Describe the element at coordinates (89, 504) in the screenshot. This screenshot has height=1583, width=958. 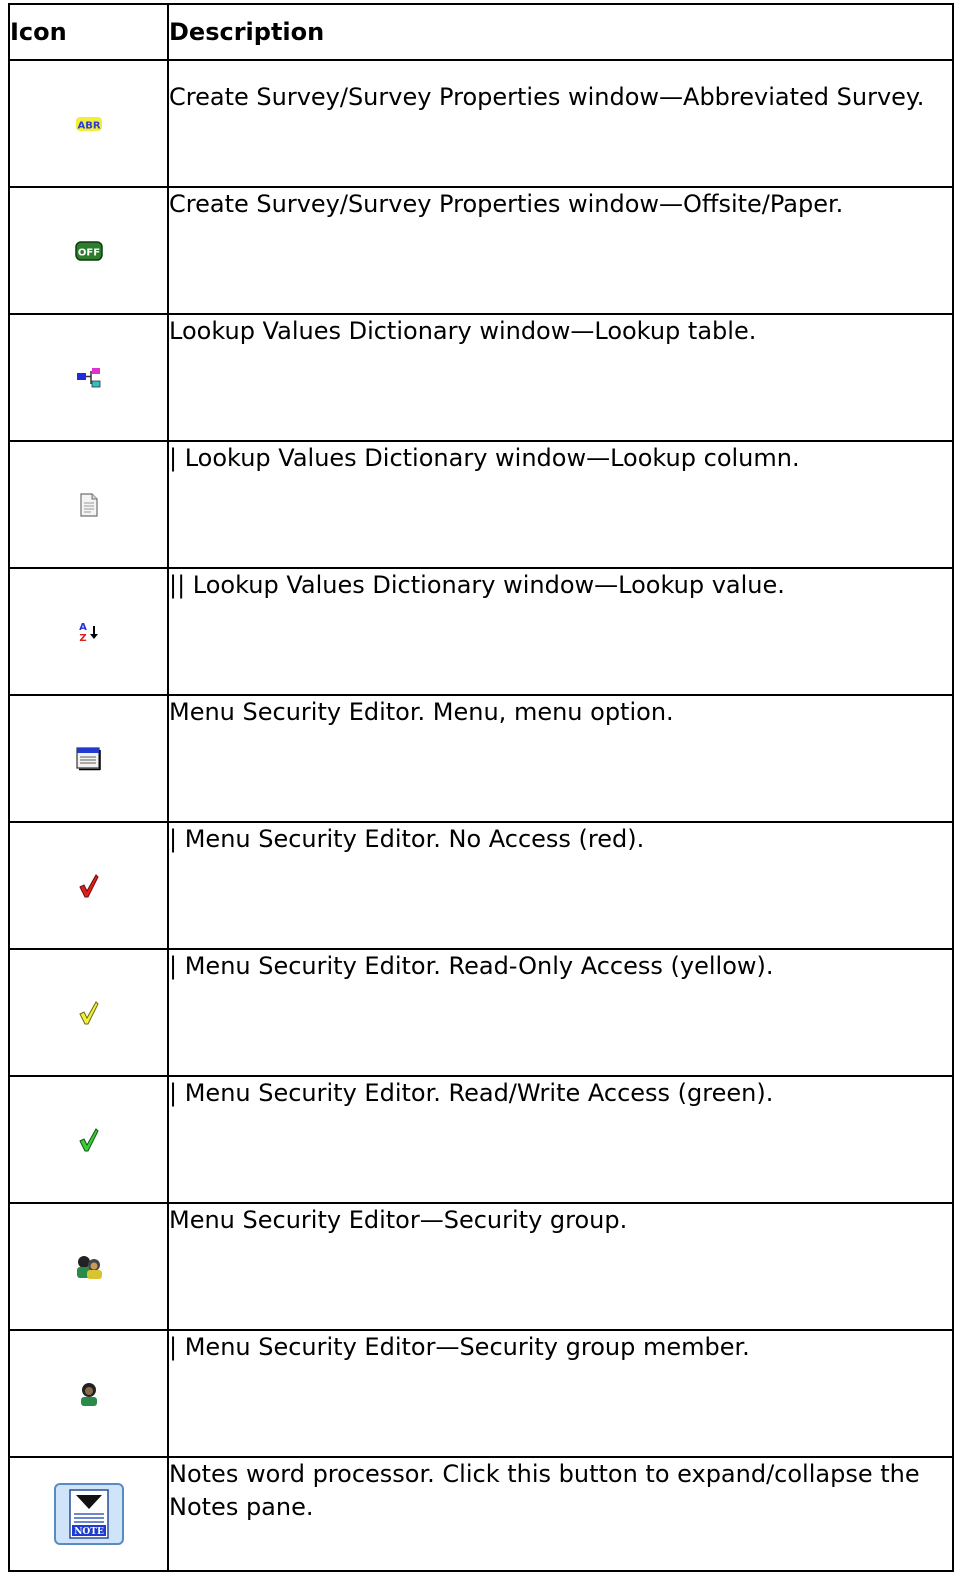
I see `lookup-column-icon` at that location.